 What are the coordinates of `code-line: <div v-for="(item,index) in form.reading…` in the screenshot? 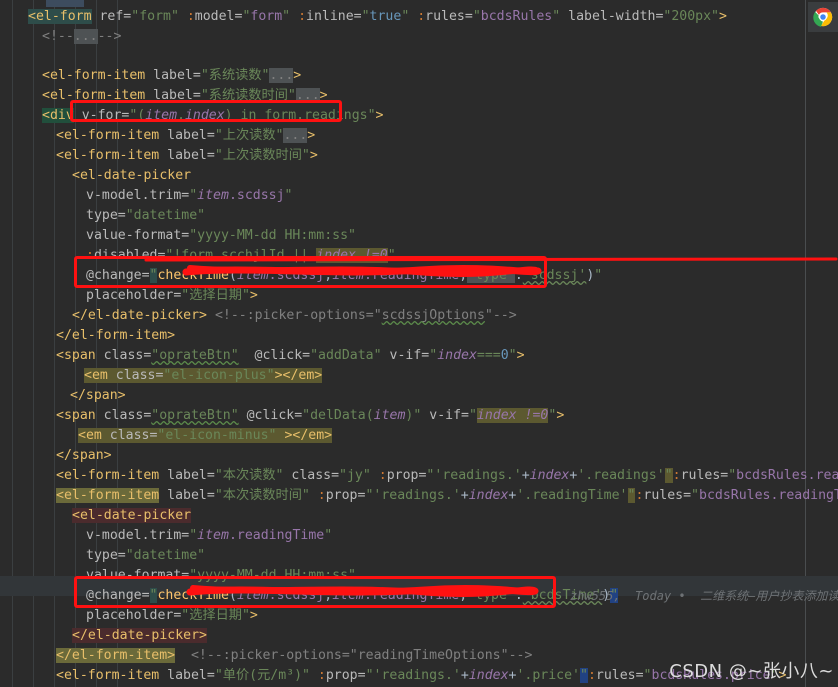 It's located at (212, 116).